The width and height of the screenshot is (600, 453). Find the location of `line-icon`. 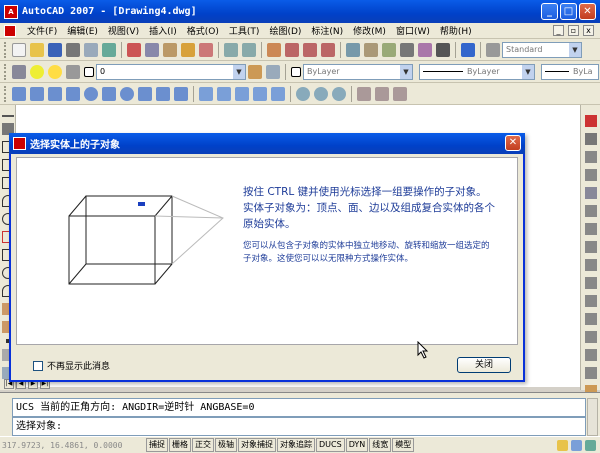

line-icon is located at coordinates (7, 116).